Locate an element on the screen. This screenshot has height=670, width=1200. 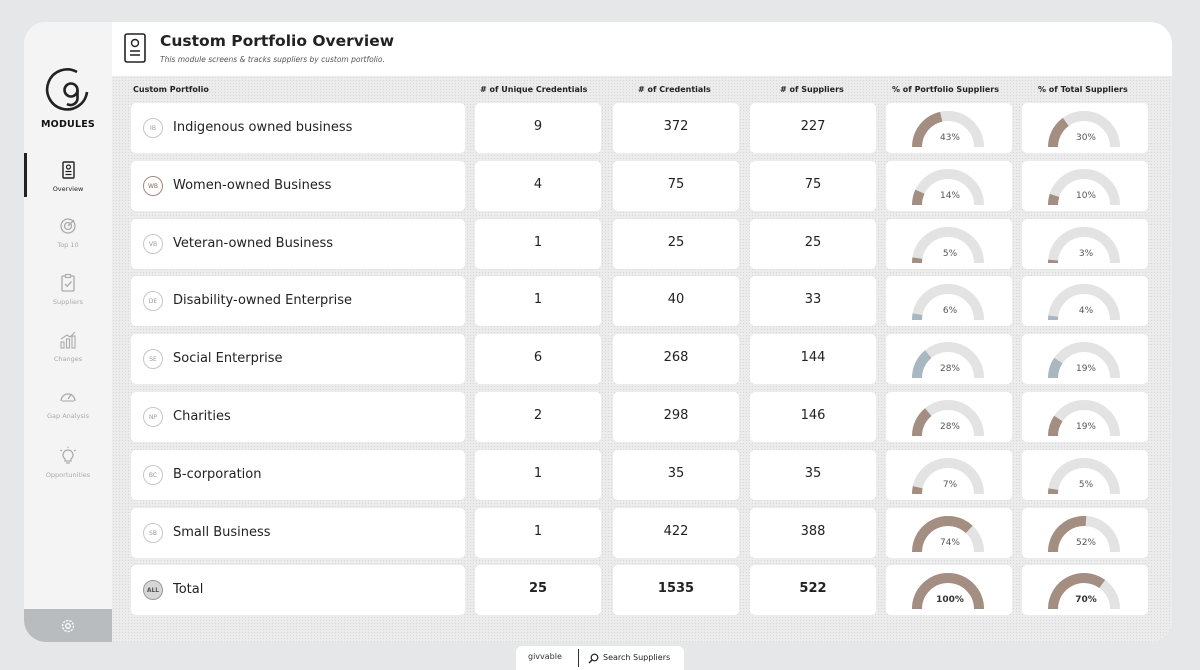
credentials-value: 268 is located at coordinates (676, 358).